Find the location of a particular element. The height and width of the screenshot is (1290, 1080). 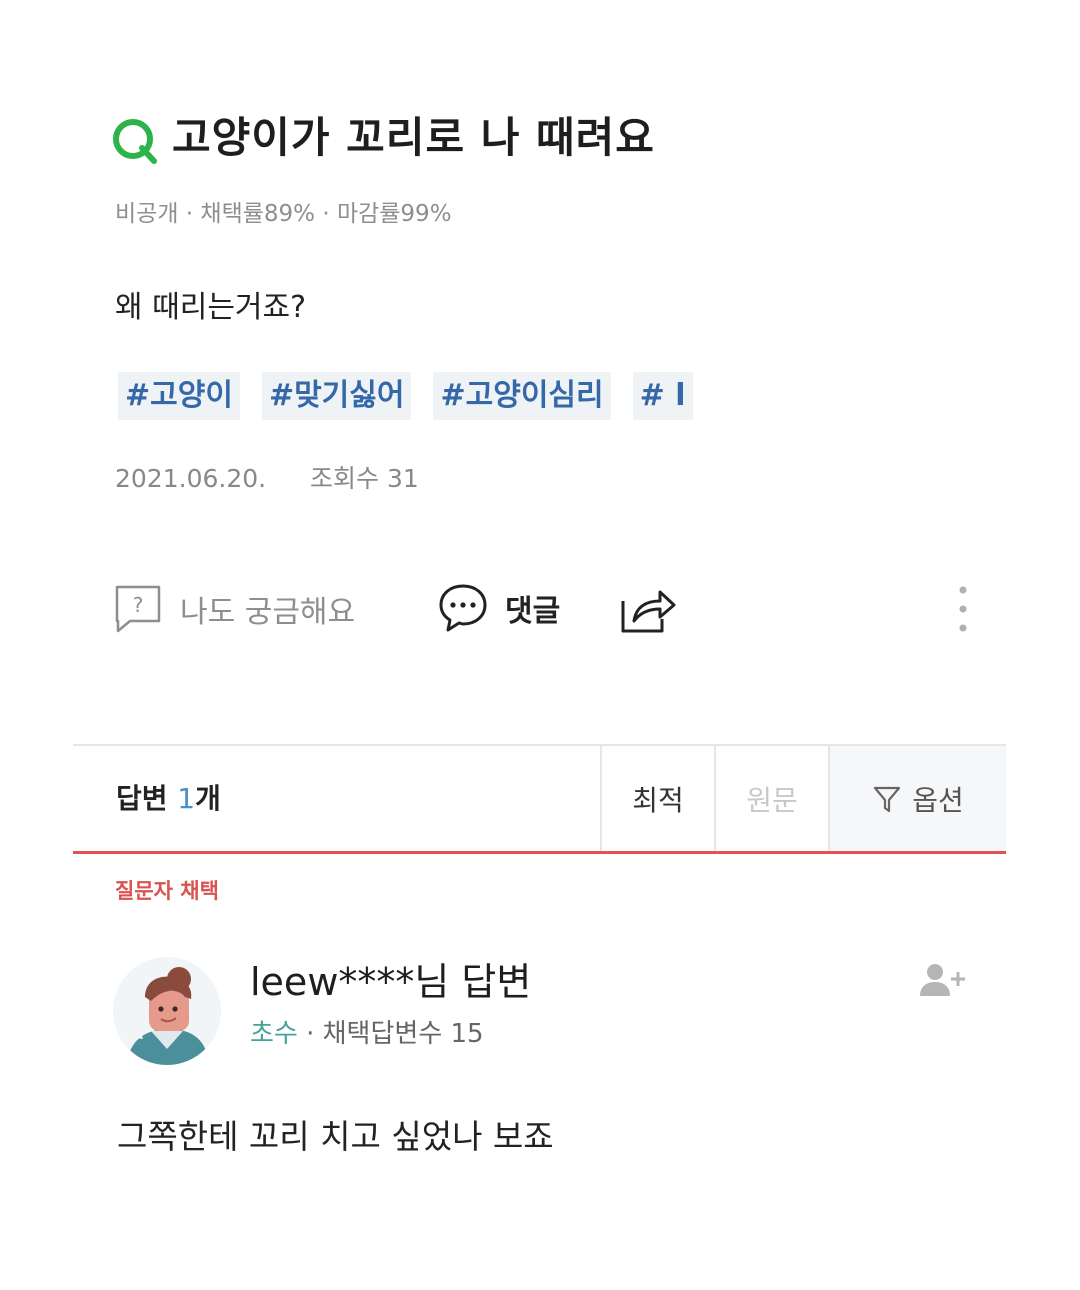

comment-button: 댓글 is located at coordinates (498, 608).